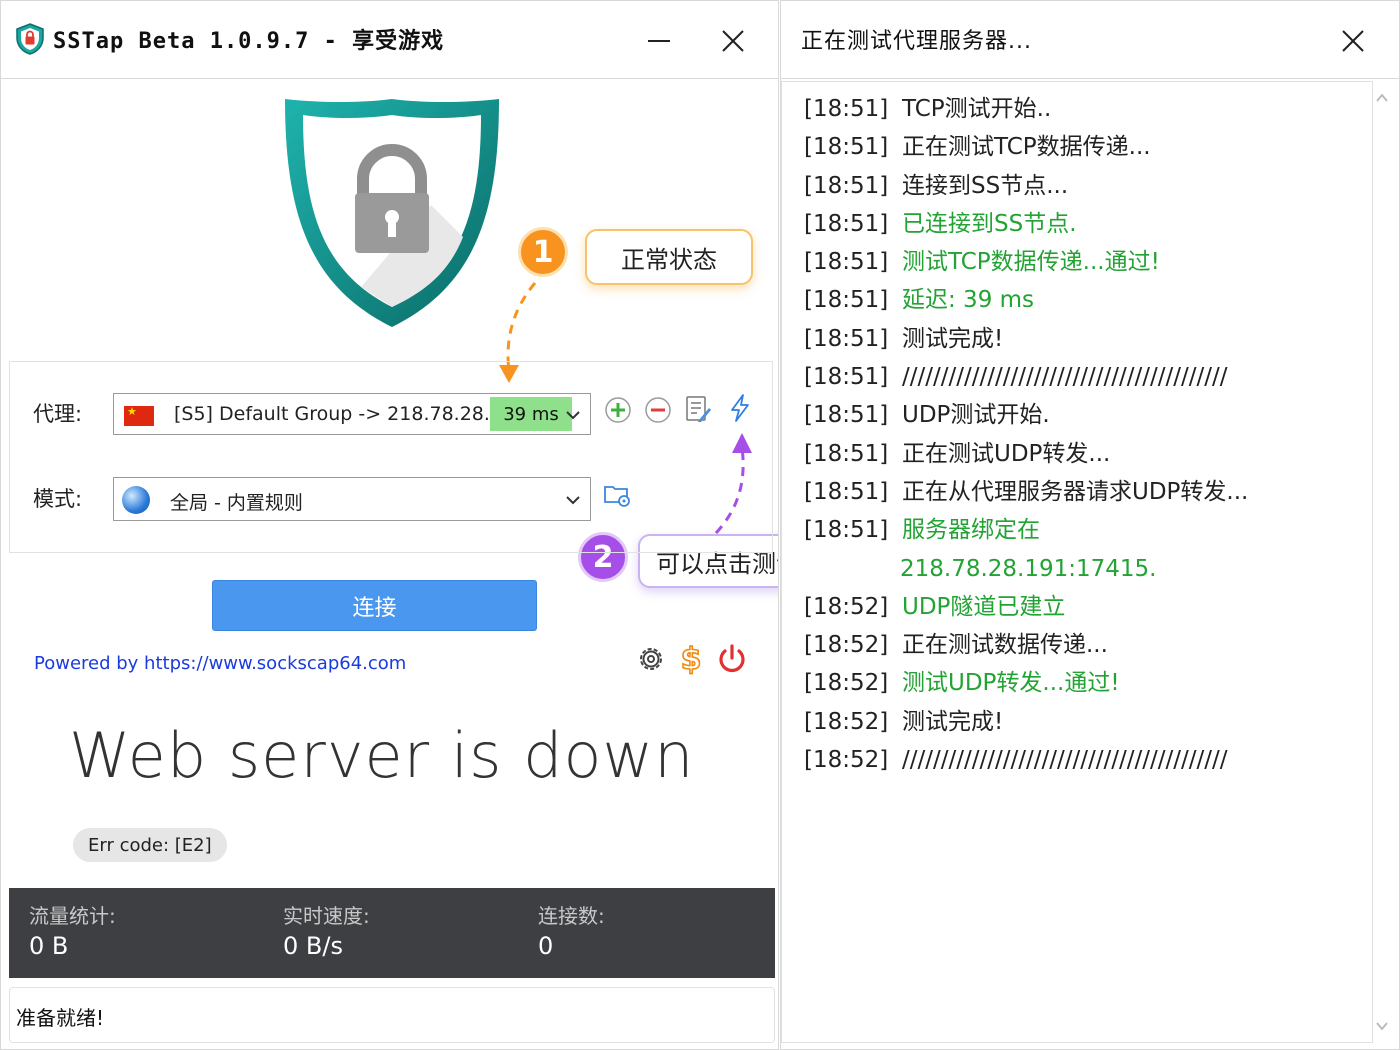 Image resolution: width=1400 pixels, height=1050 pixels. I want to click on powered-by-link: Powered by https://www.sockscap64.com, so click(220, 663).